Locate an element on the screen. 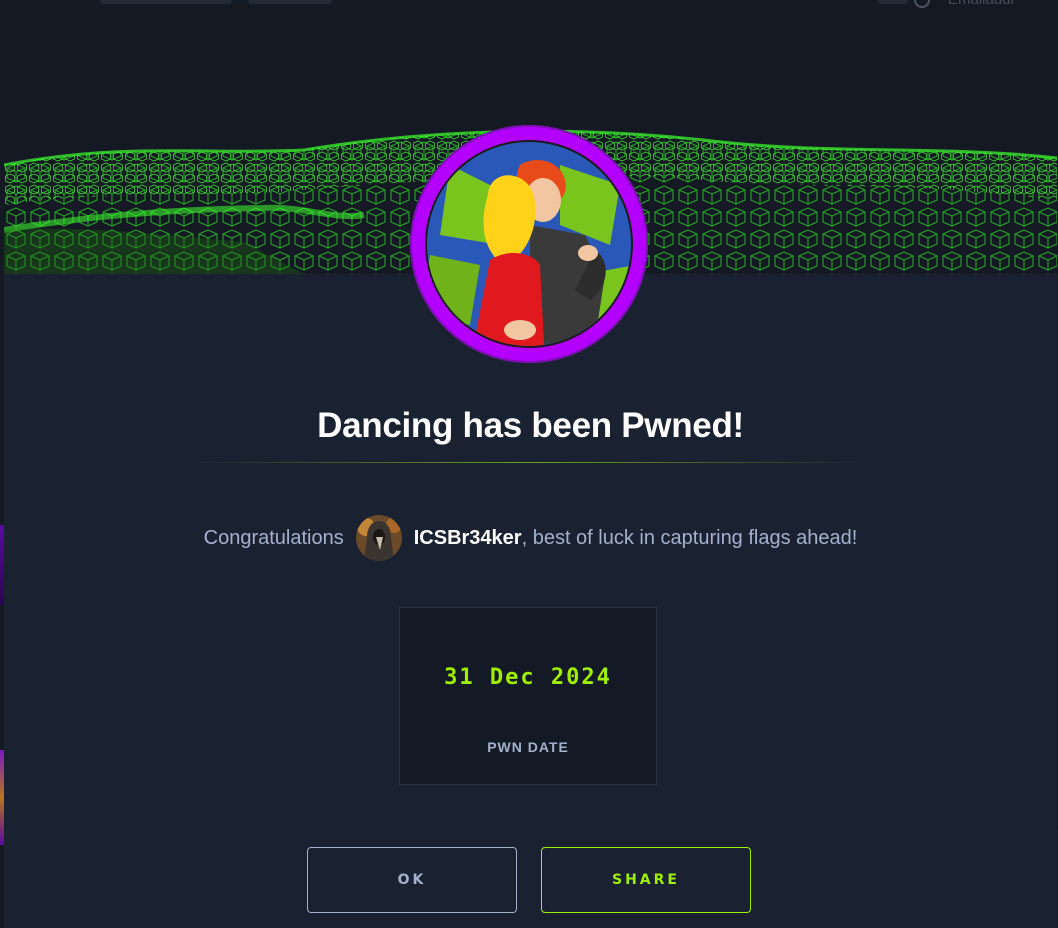 This screenshot has width=1058, height=928. congrats-suffix: , best of luck in capturing flags ahead! is located at coordinates (689, 537).